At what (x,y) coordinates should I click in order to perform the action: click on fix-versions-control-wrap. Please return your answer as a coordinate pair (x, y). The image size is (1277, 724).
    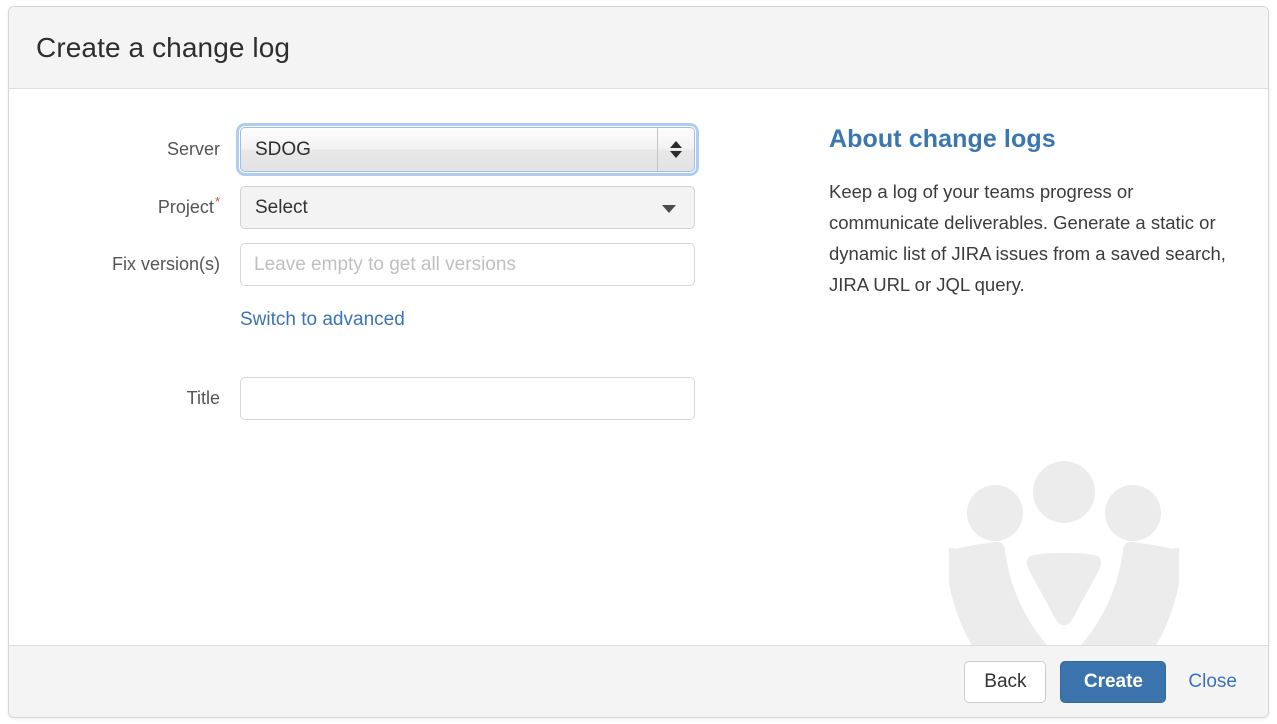
    Looking at the image, I should click on (467, 264).